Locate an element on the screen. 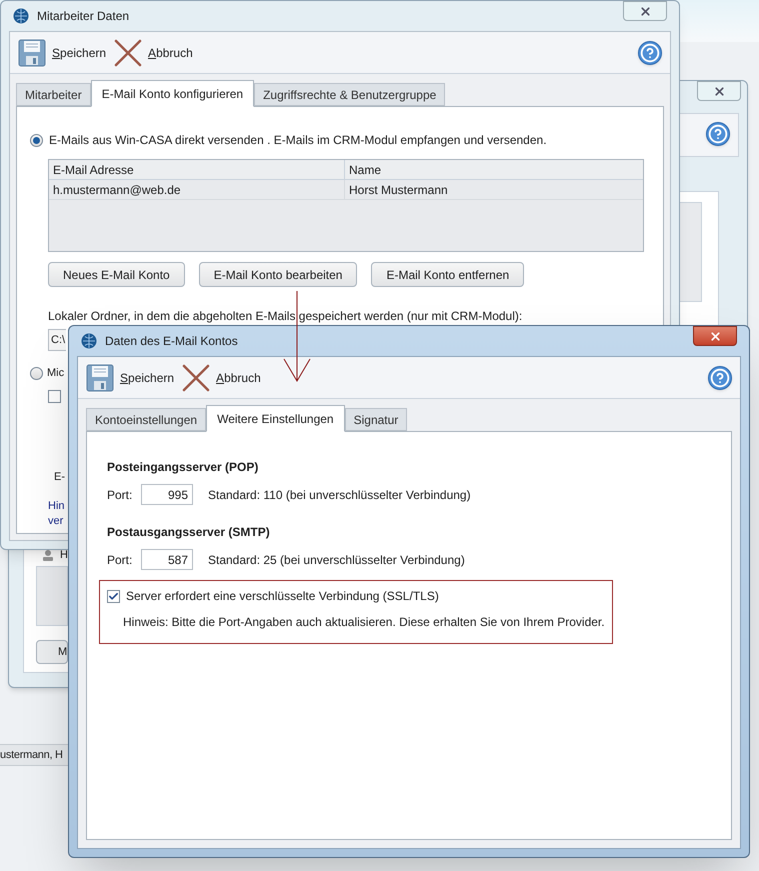 This screenshot has height=871, width=759. dialog-button: E-Mail Konto entfernen is located at coordinates (447, 274).